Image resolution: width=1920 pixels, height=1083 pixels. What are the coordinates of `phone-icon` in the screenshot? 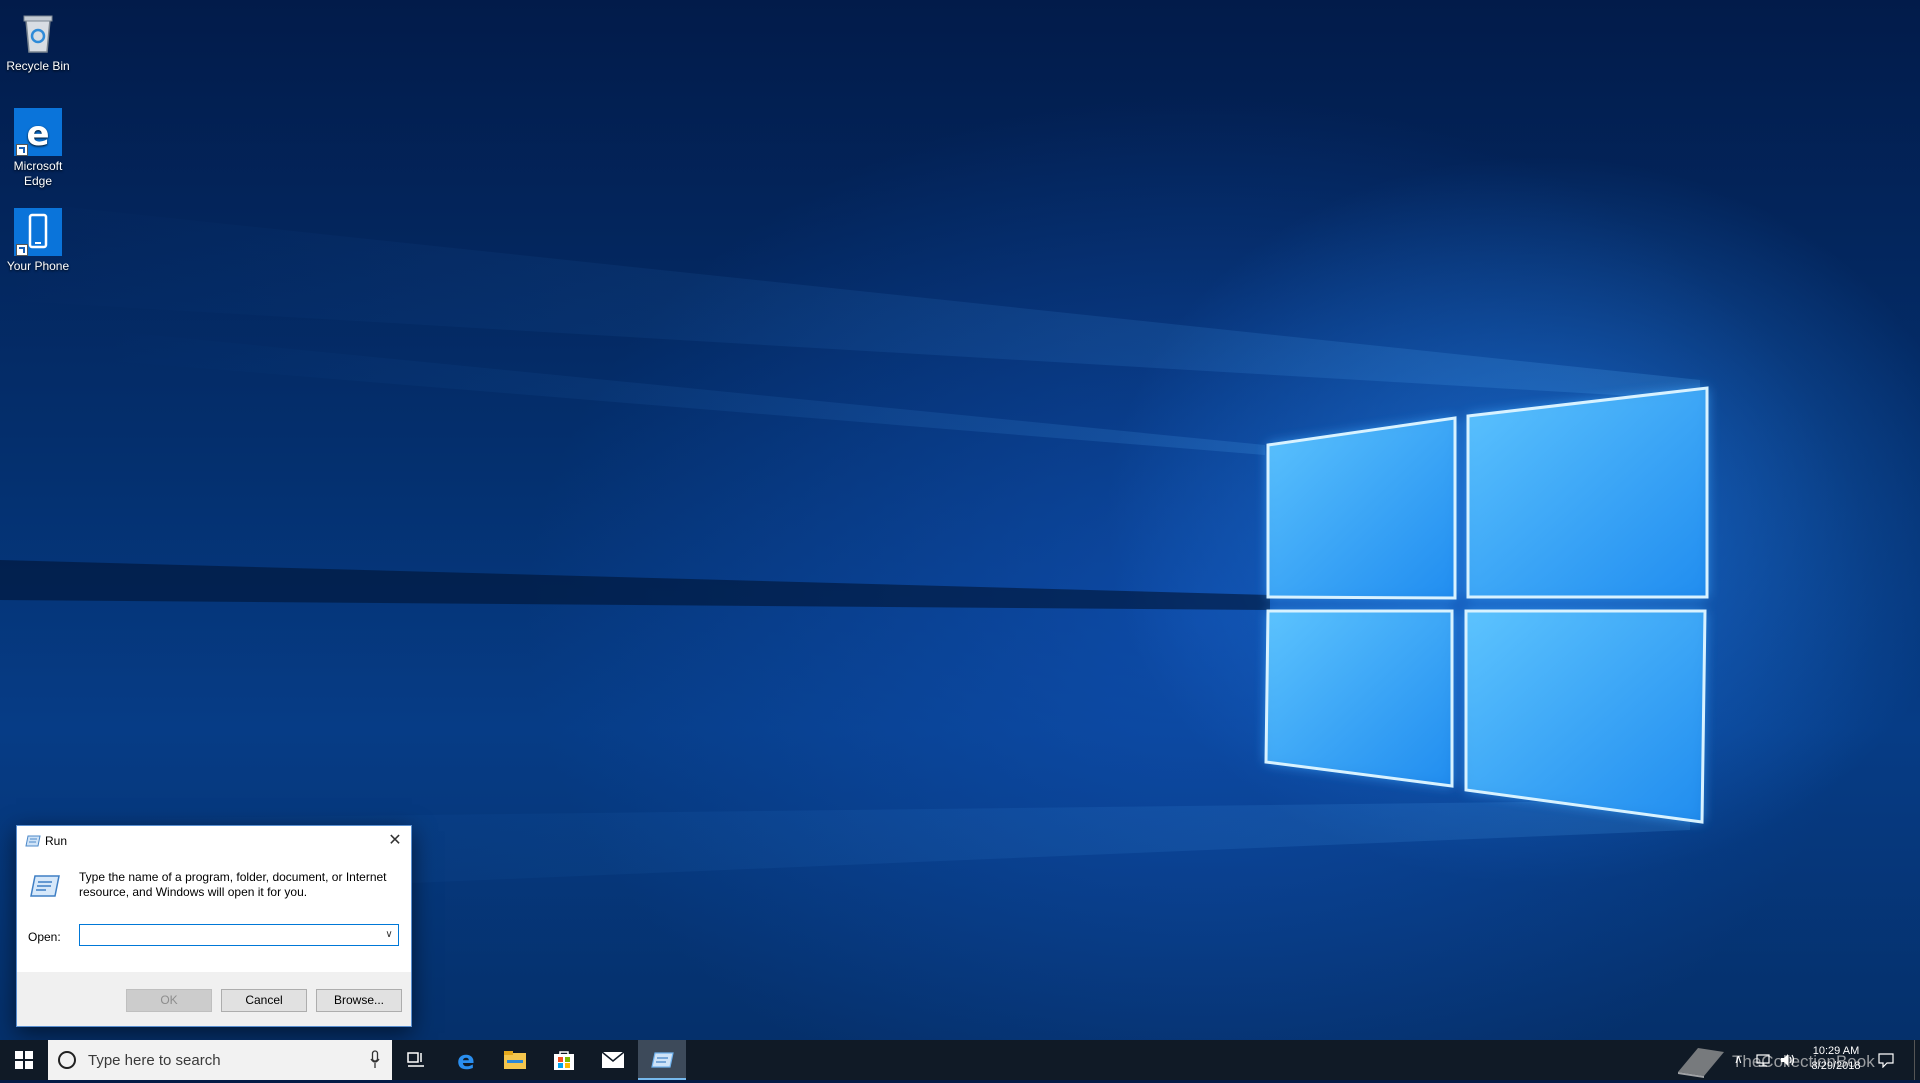 It's located at (38, 232).